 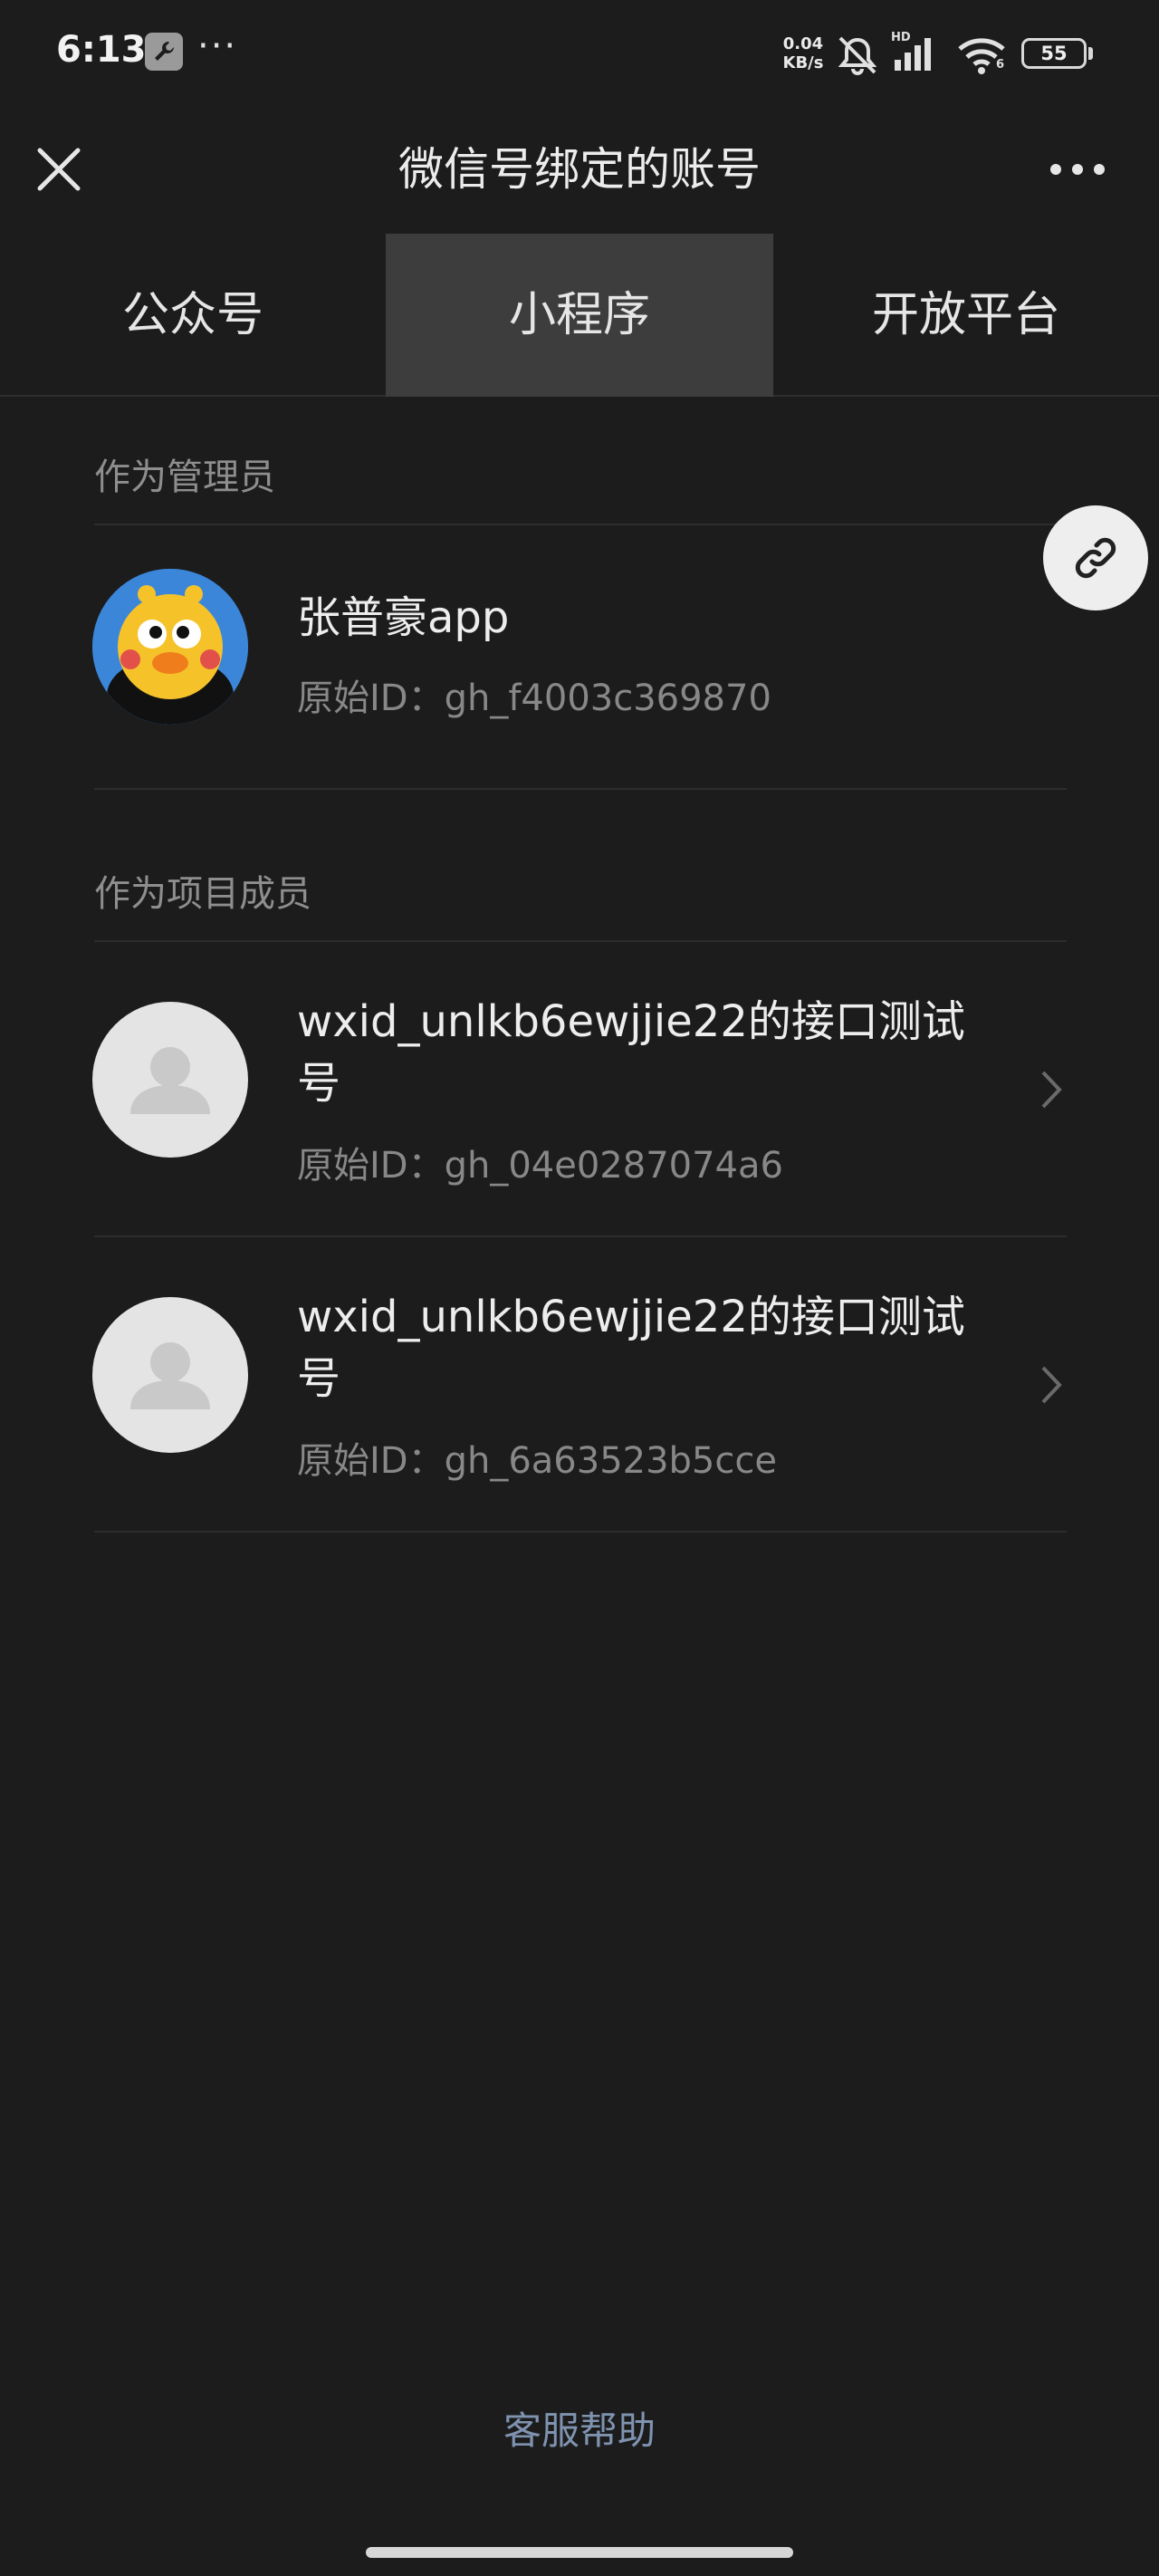 I want to click on wifi-icon: 6, so click(x=982, y=57).